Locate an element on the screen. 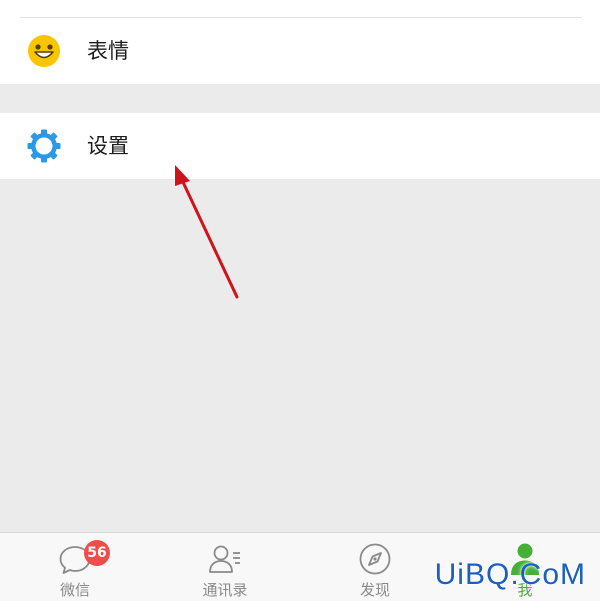 This screenshot has height=601, width=600. tab-contacts: 通讯录 is located at coordinates (225, 567).